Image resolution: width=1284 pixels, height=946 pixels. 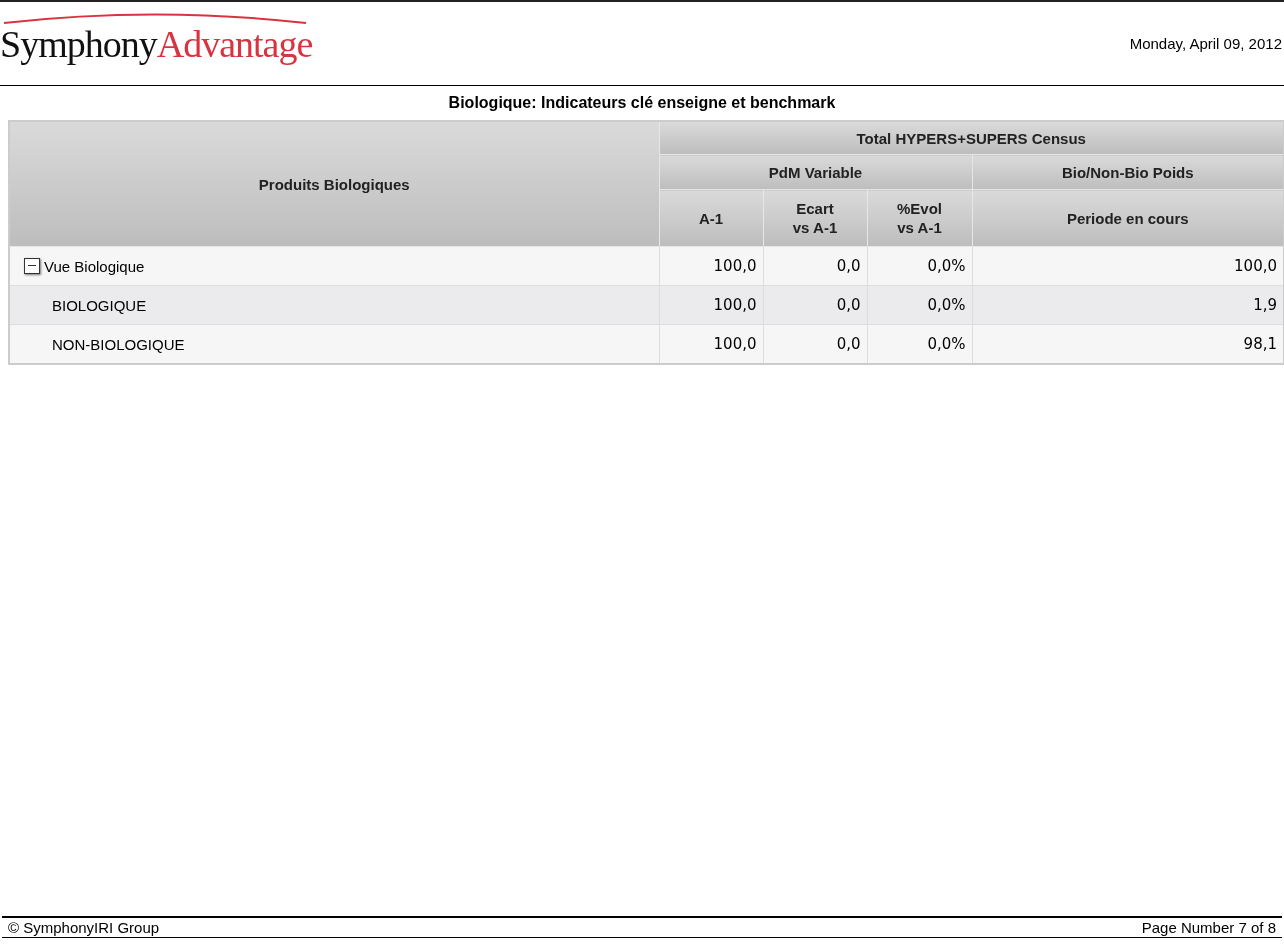 I want to click on table-cell: 1,9, so click(x=1128, y=305).